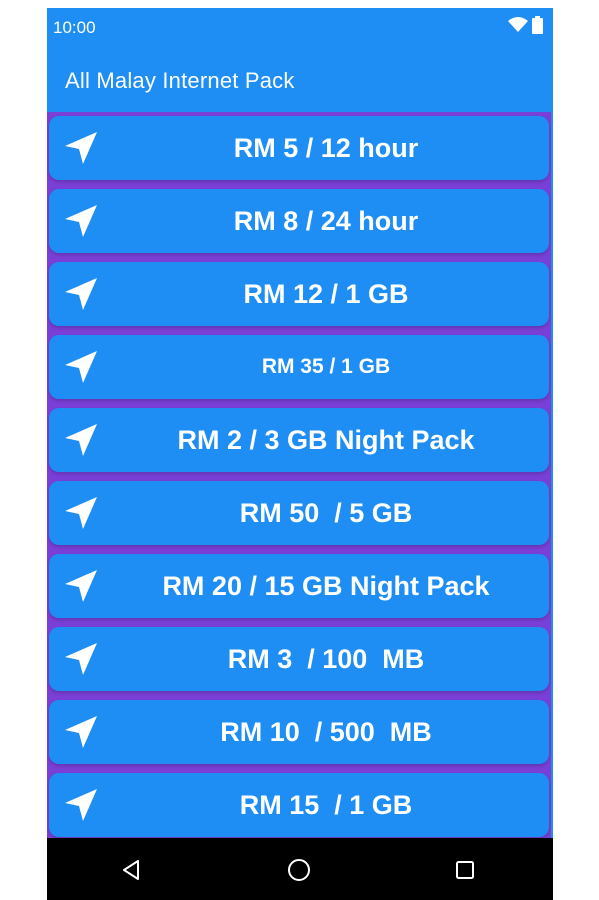 The image size is (599, 900). I want to click on back-icon, so click(131, 870).